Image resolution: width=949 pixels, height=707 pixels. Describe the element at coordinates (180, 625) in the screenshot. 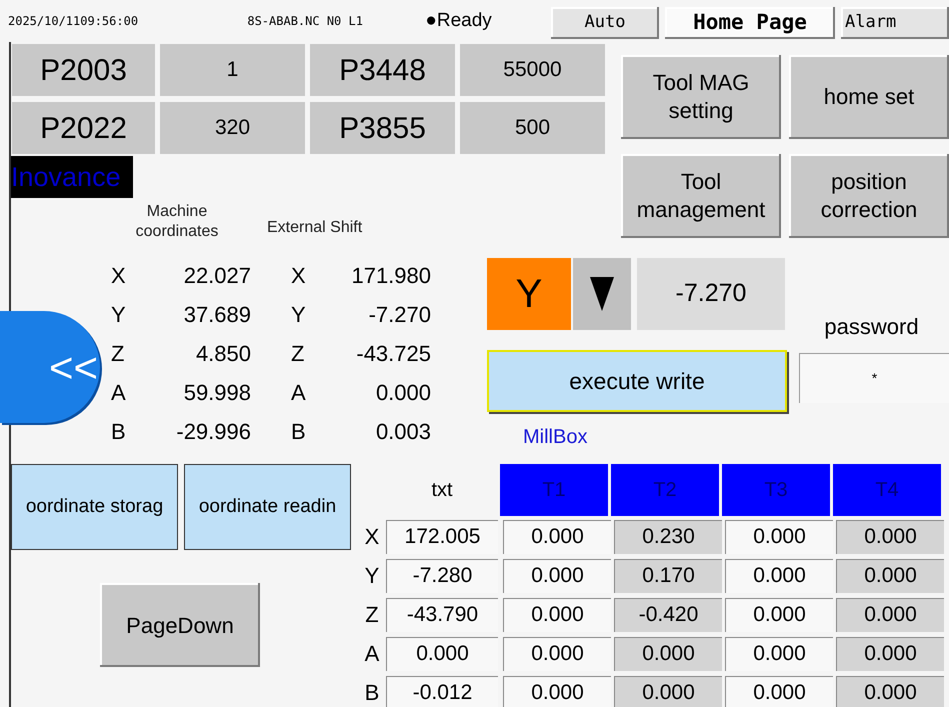

I see `page-down-button: PageDown` at that location.